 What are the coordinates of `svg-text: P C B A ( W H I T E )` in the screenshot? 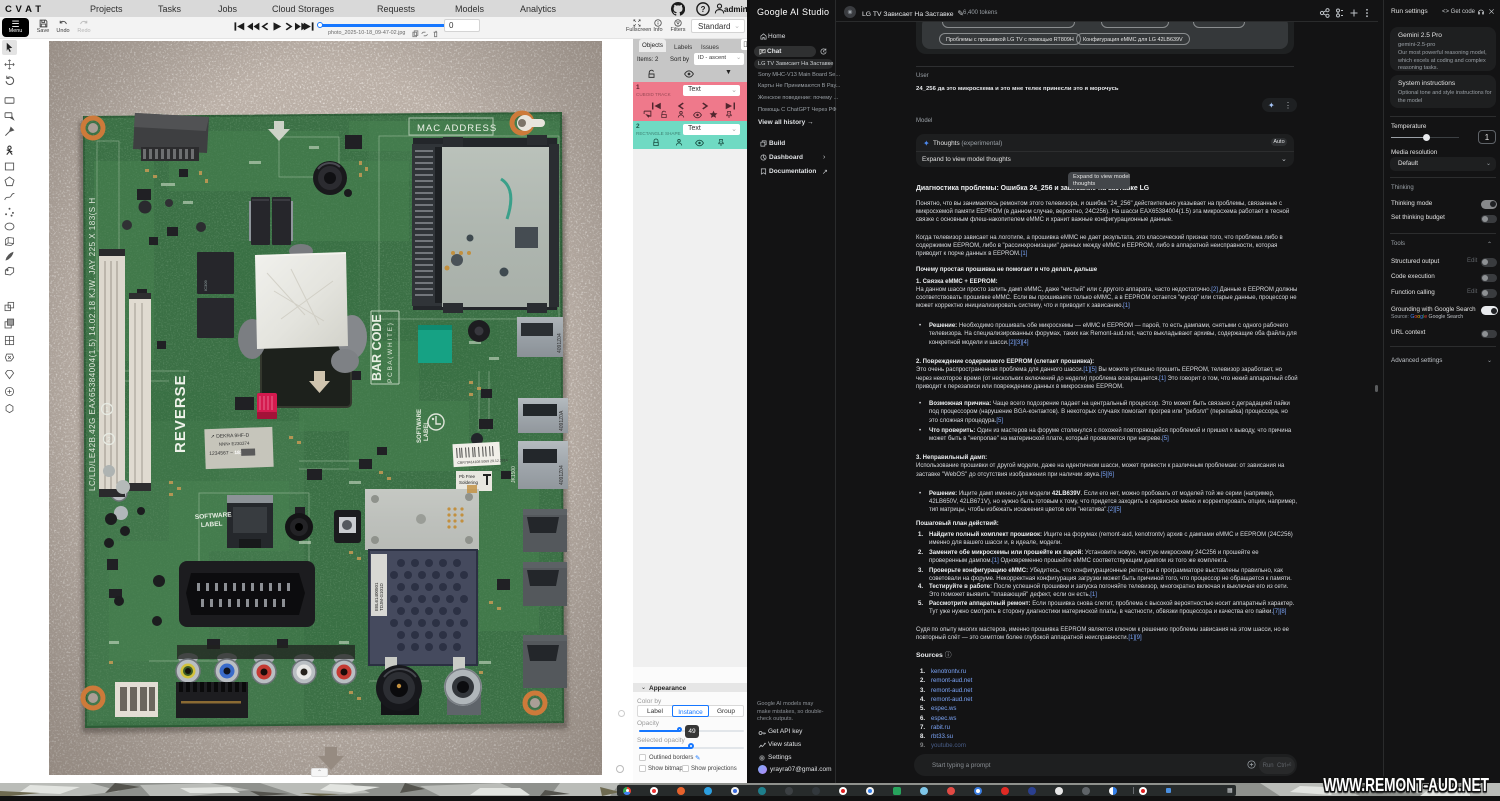 It's located at (390, 353).